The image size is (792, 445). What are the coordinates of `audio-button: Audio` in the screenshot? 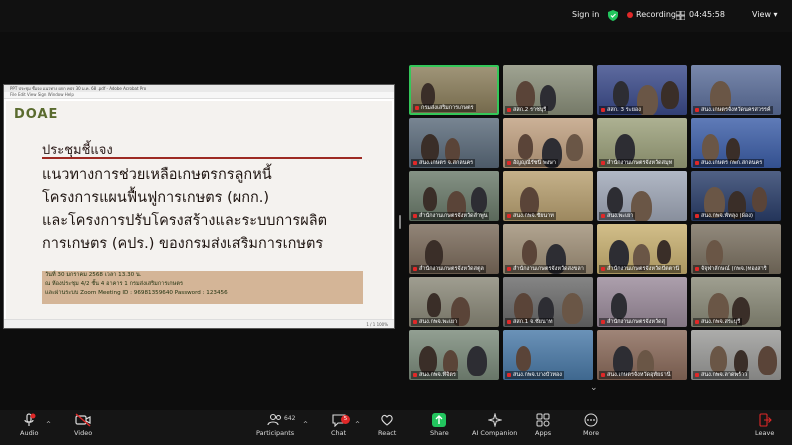 It's located at (29, 425).